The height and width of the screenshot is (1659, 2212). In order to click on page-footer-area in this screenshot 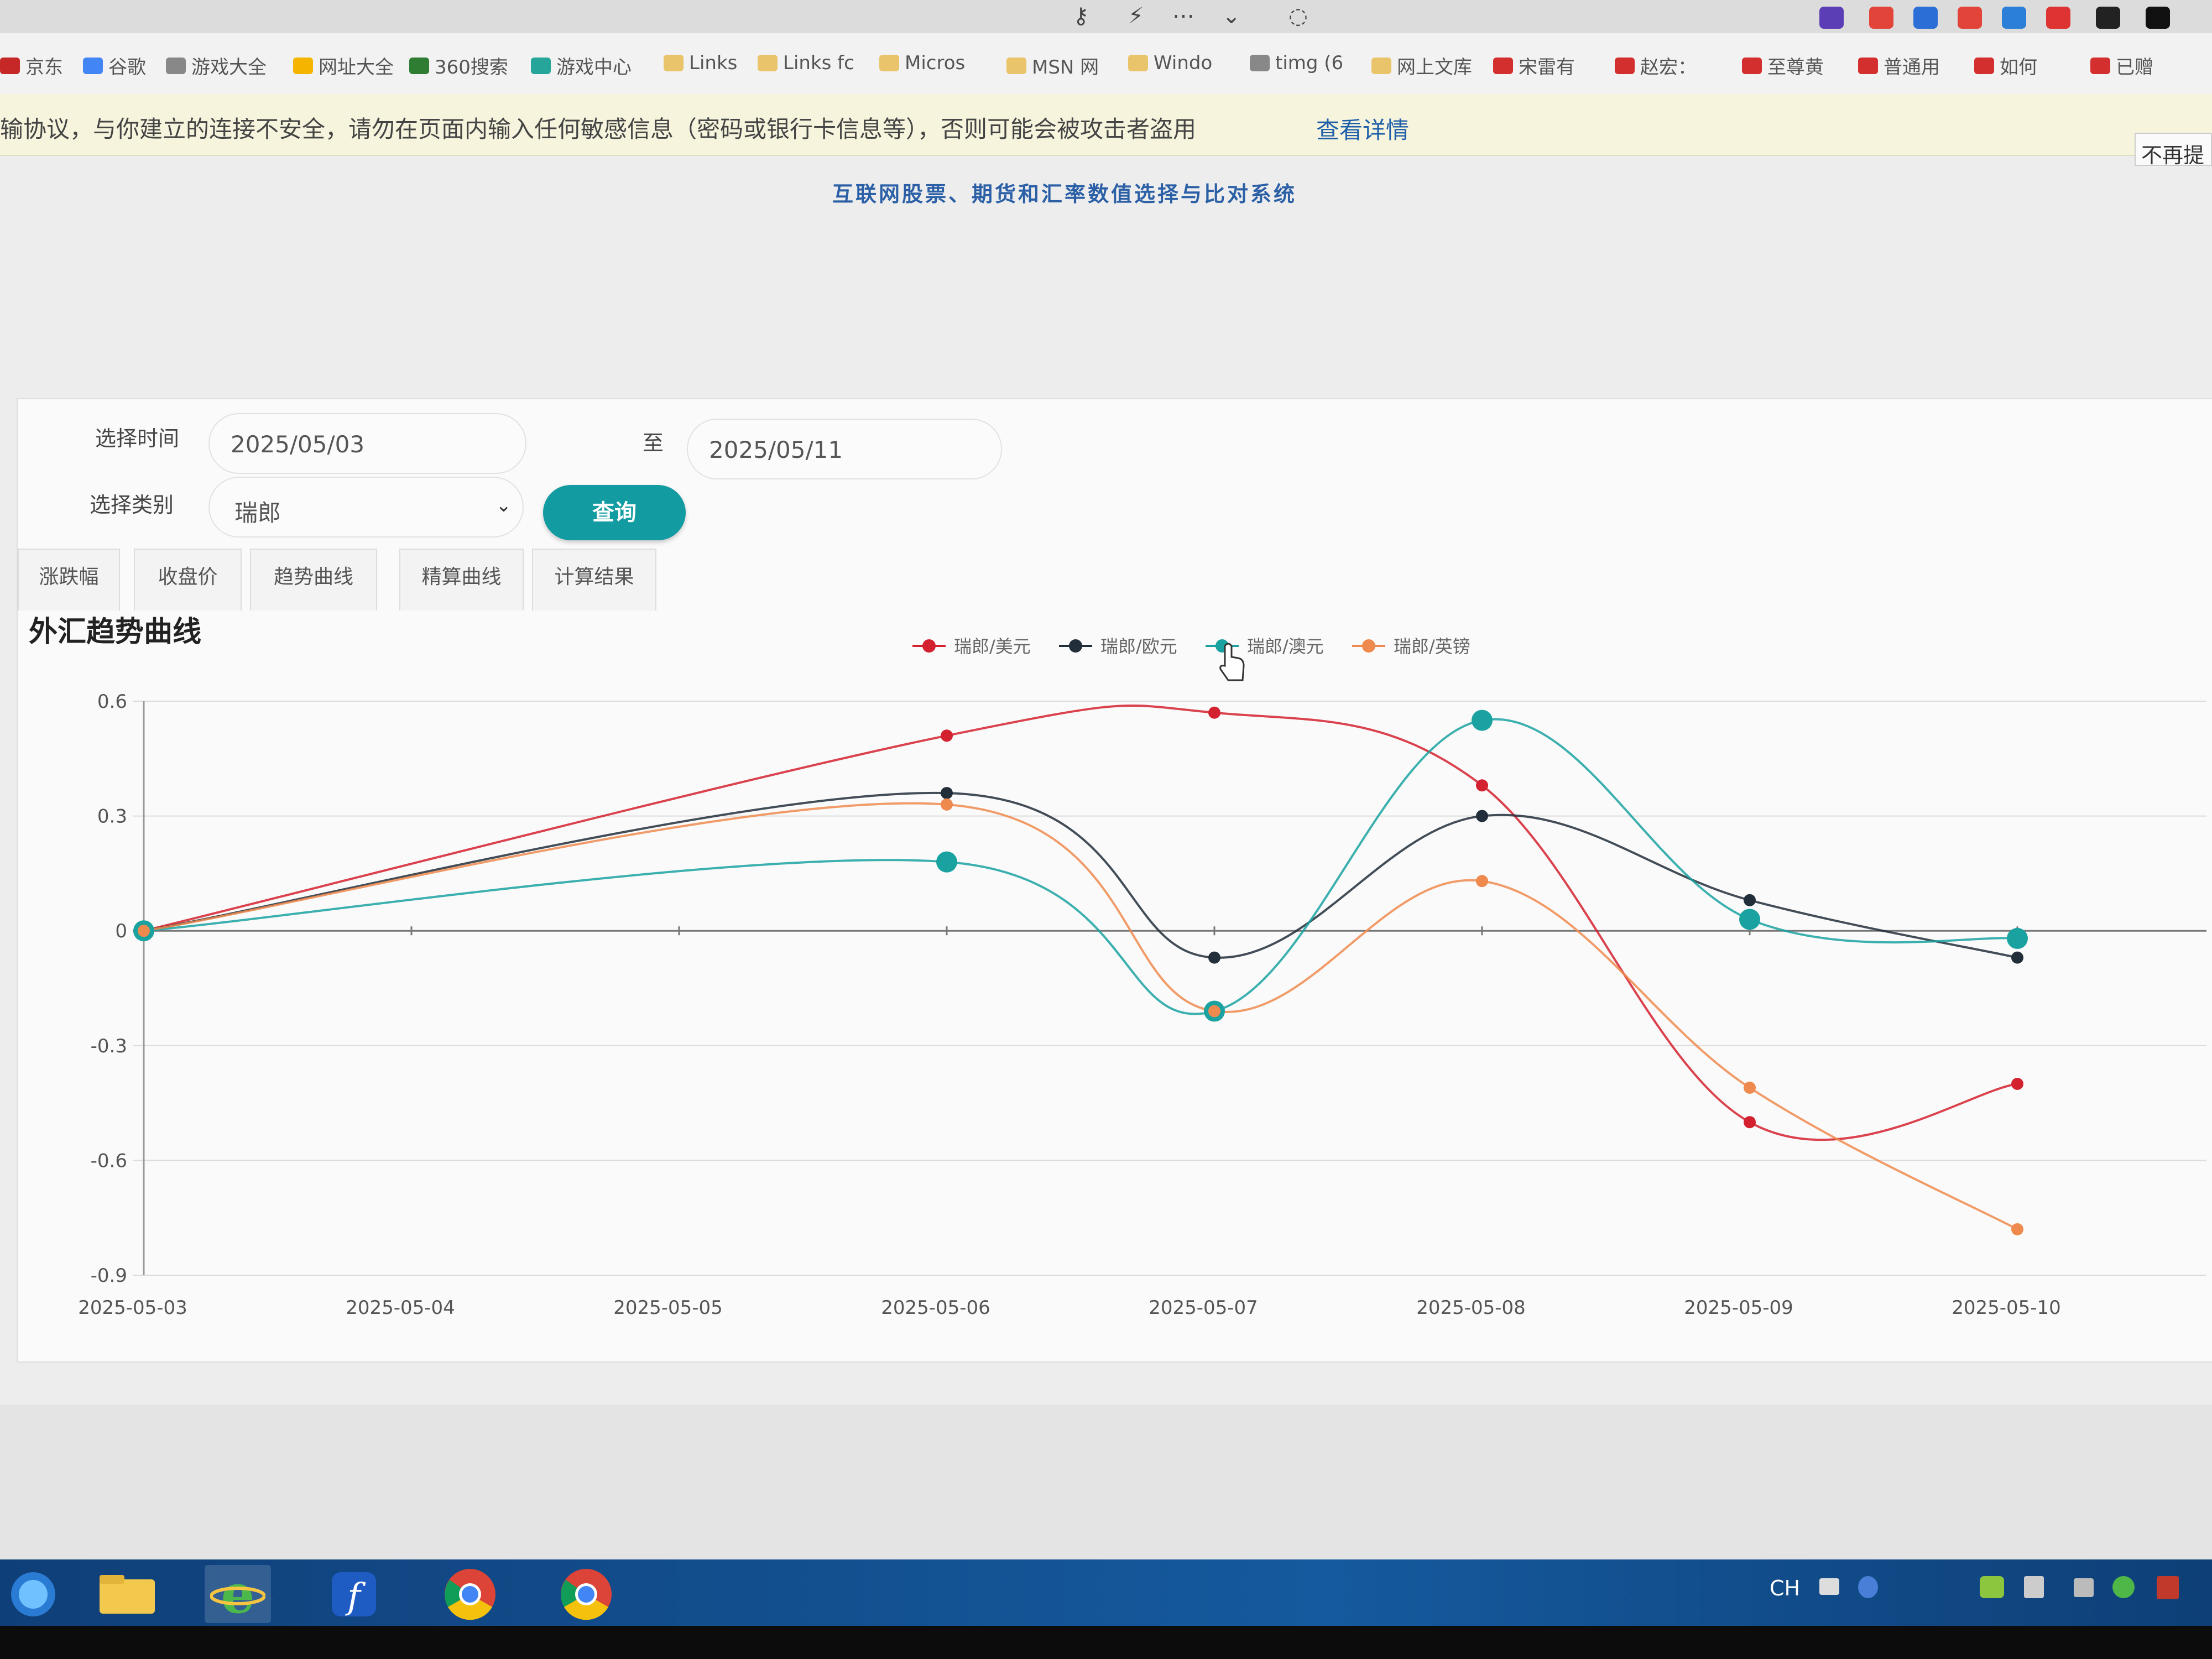, I will do `click(1106, 1482)`.